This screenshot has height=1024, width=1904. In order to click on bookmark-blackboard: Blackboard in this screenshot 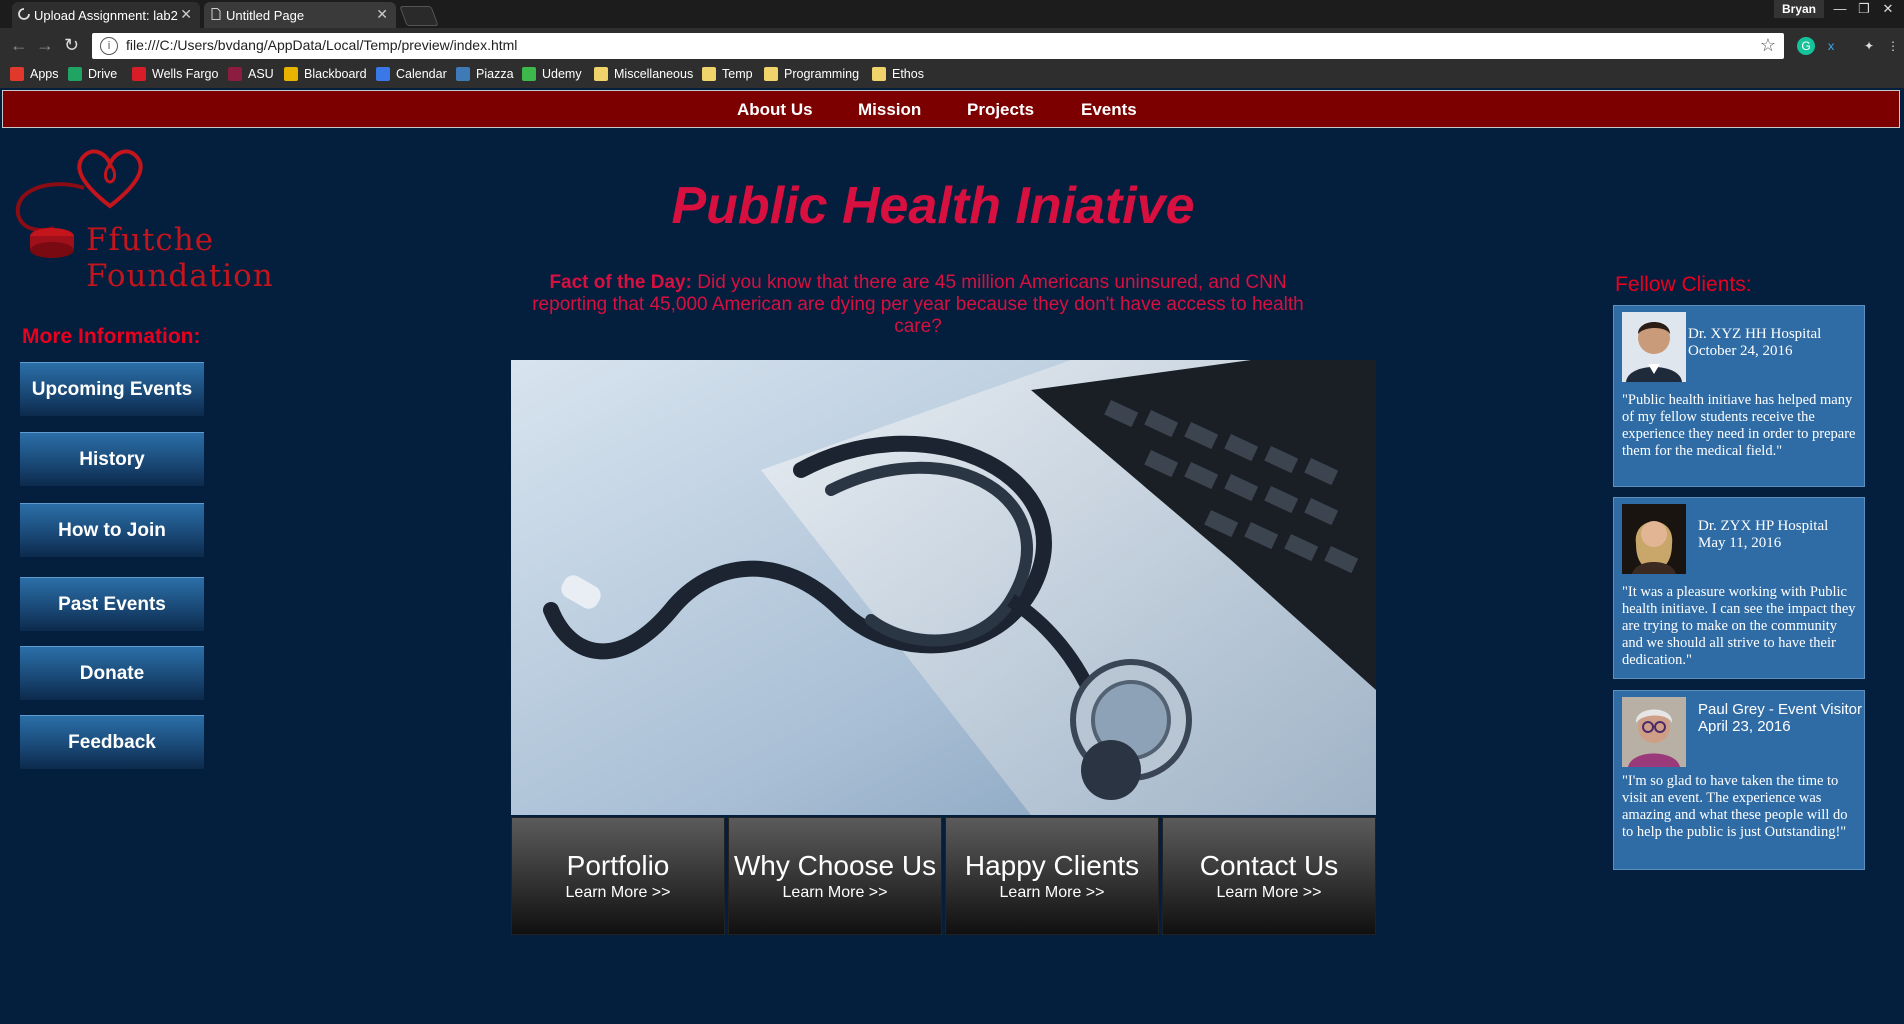, I will do `click(325, 74)`.